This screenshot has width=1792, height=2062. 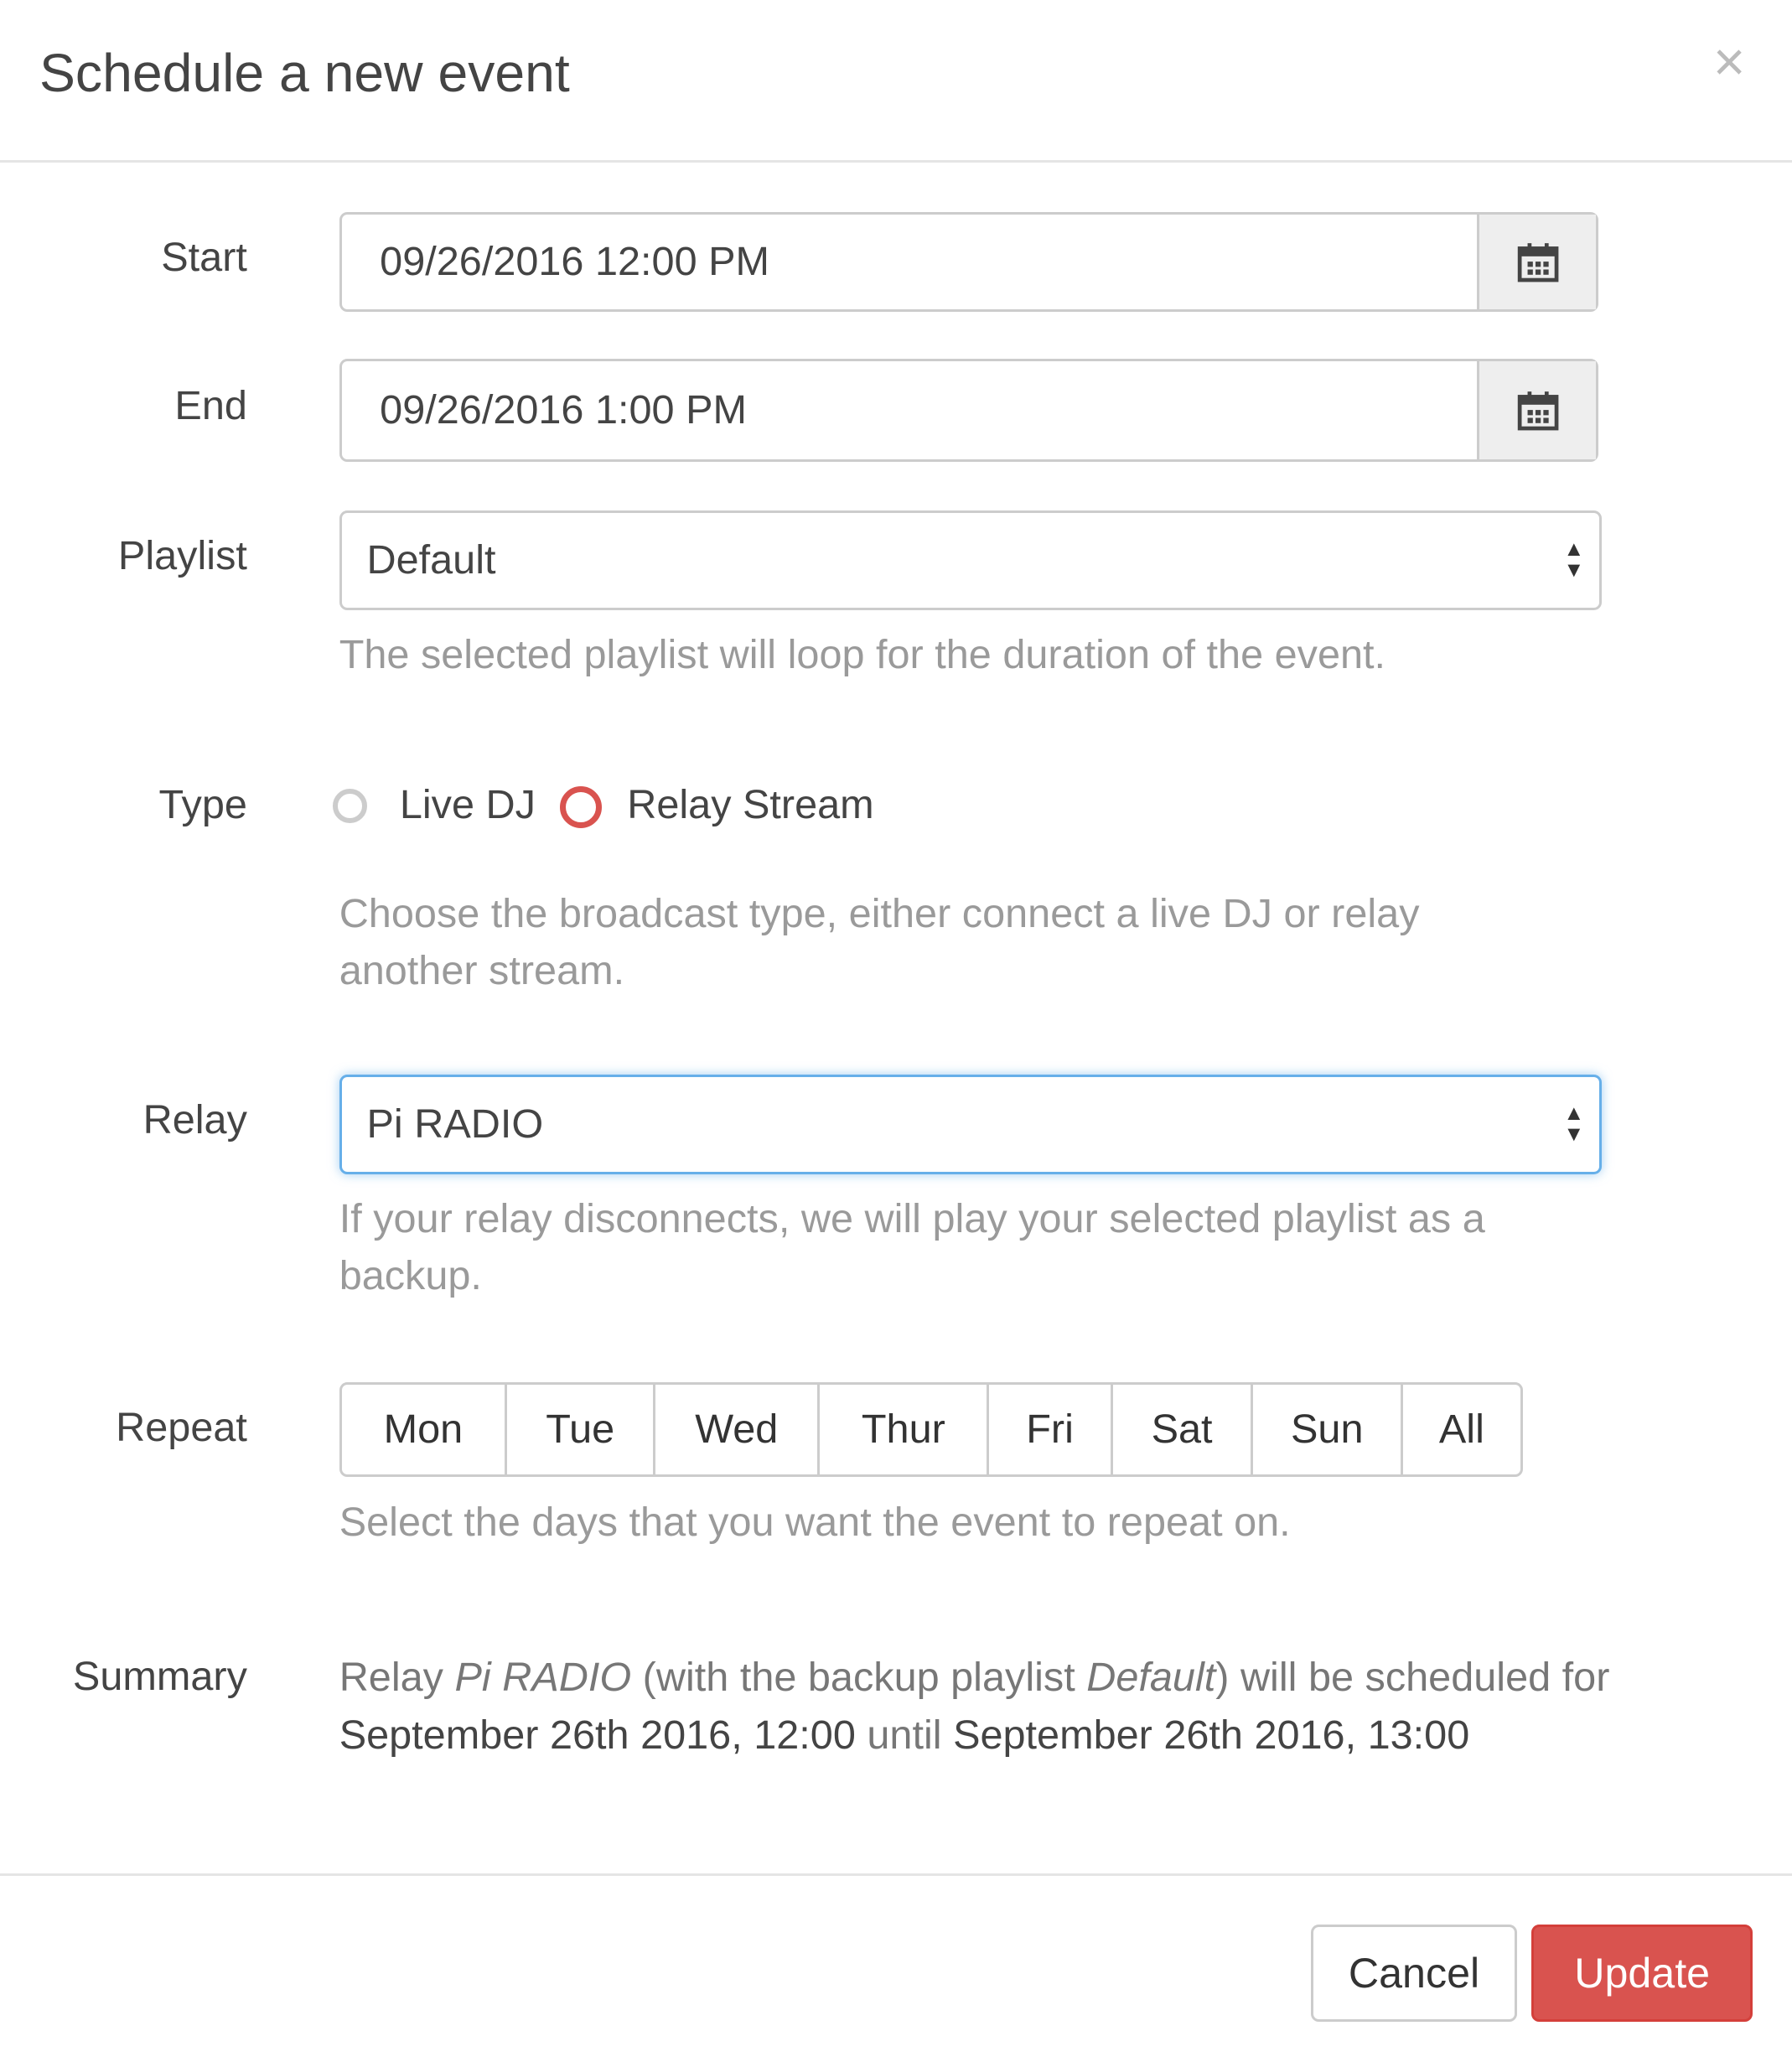 What do you see at coordinates (211, 406) in the screenshot?
I see `end-label: End` at bounding box center [211, 406].